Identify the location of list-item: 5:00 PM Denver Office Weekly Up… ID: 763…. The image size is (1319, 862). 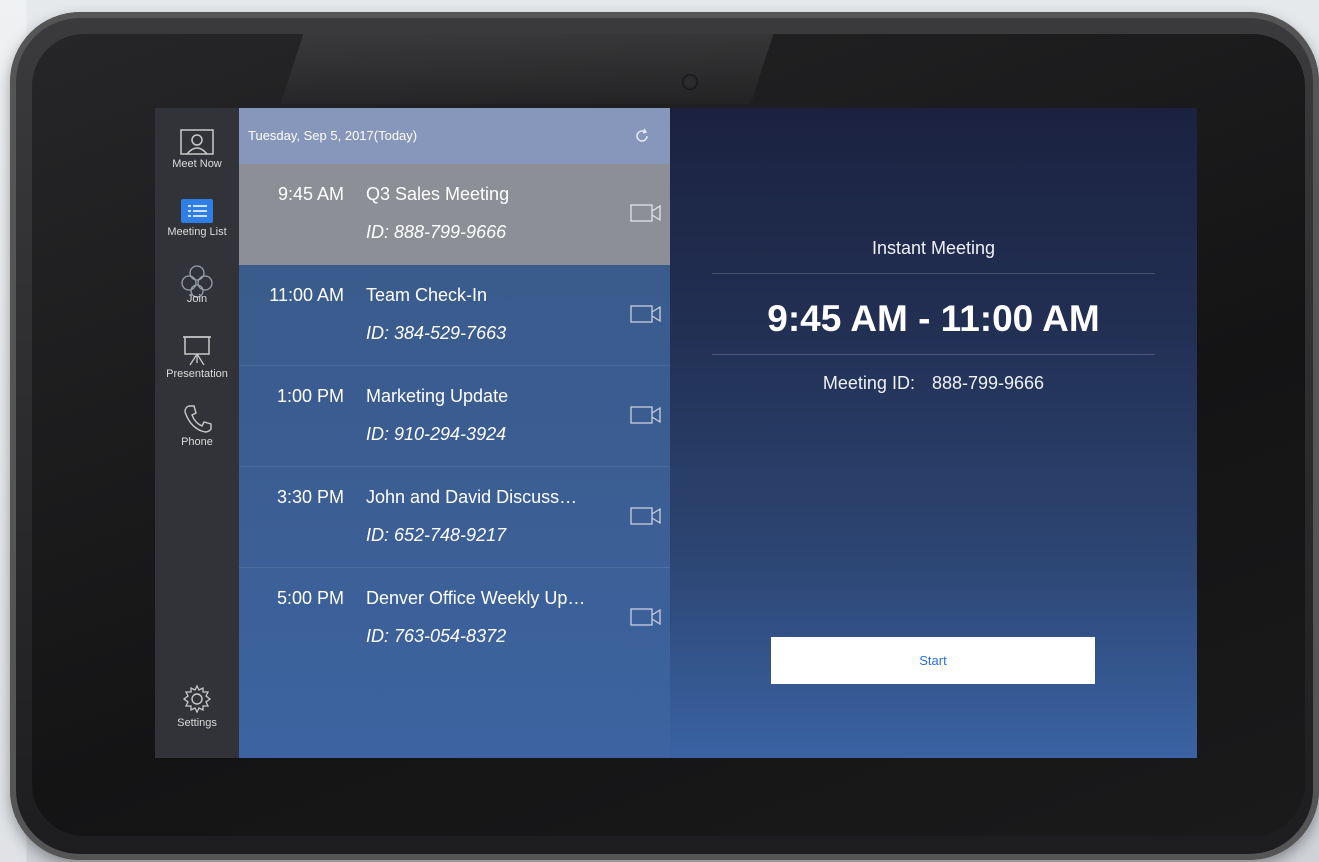
(454, 618).